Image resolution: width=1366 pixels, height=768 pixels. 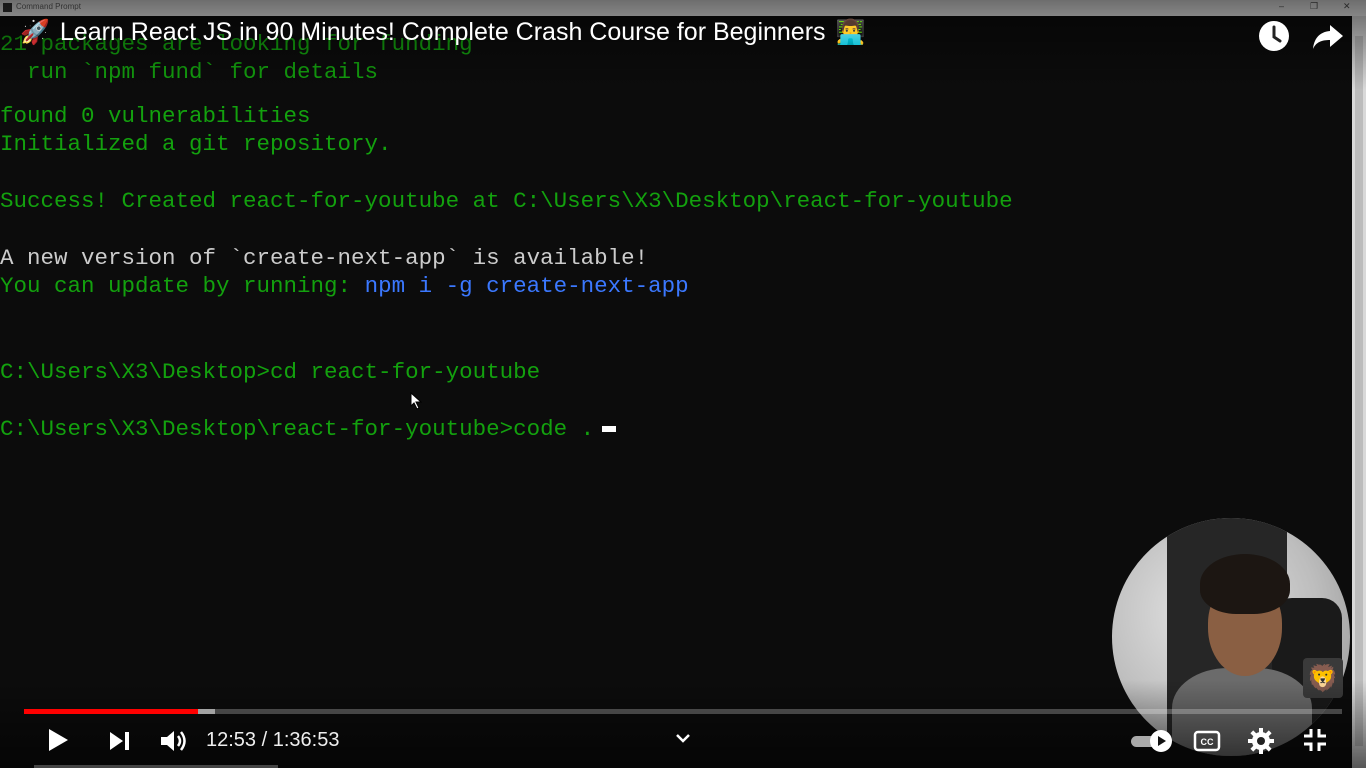 What do you see at coordinates (1328, 36) in the screenshot?
I see `share-icon` at bounding box center [1328, 36].